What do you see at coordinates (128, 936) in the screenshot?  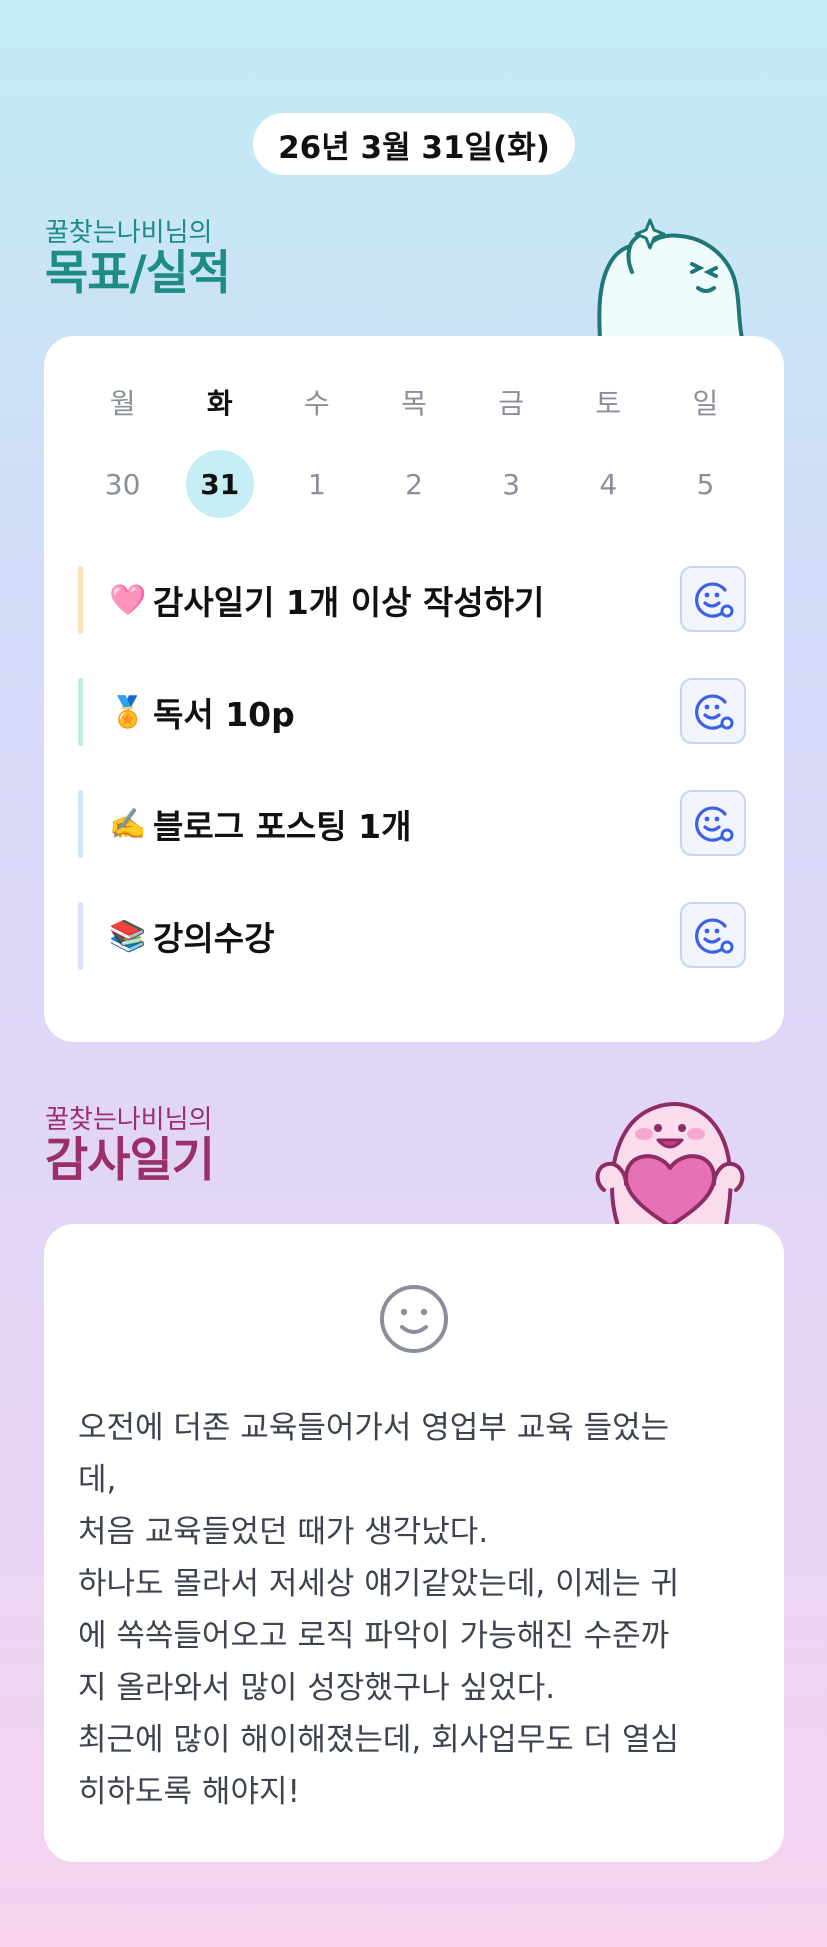 I see `goal-emoji: 📚` at bounding box center [128, 936].